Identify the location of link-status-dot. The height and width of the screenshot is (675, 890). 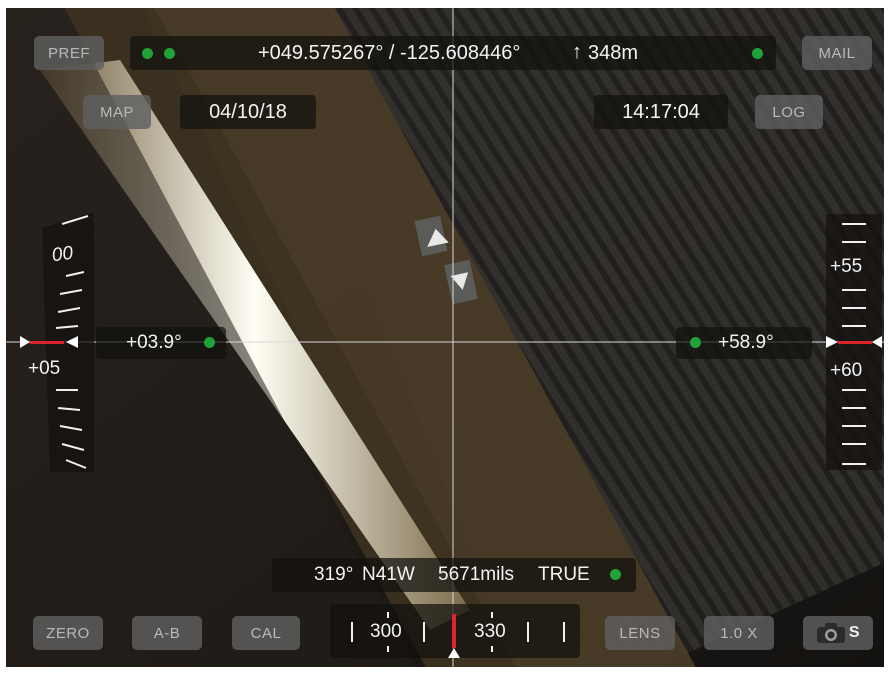
(757, 53).